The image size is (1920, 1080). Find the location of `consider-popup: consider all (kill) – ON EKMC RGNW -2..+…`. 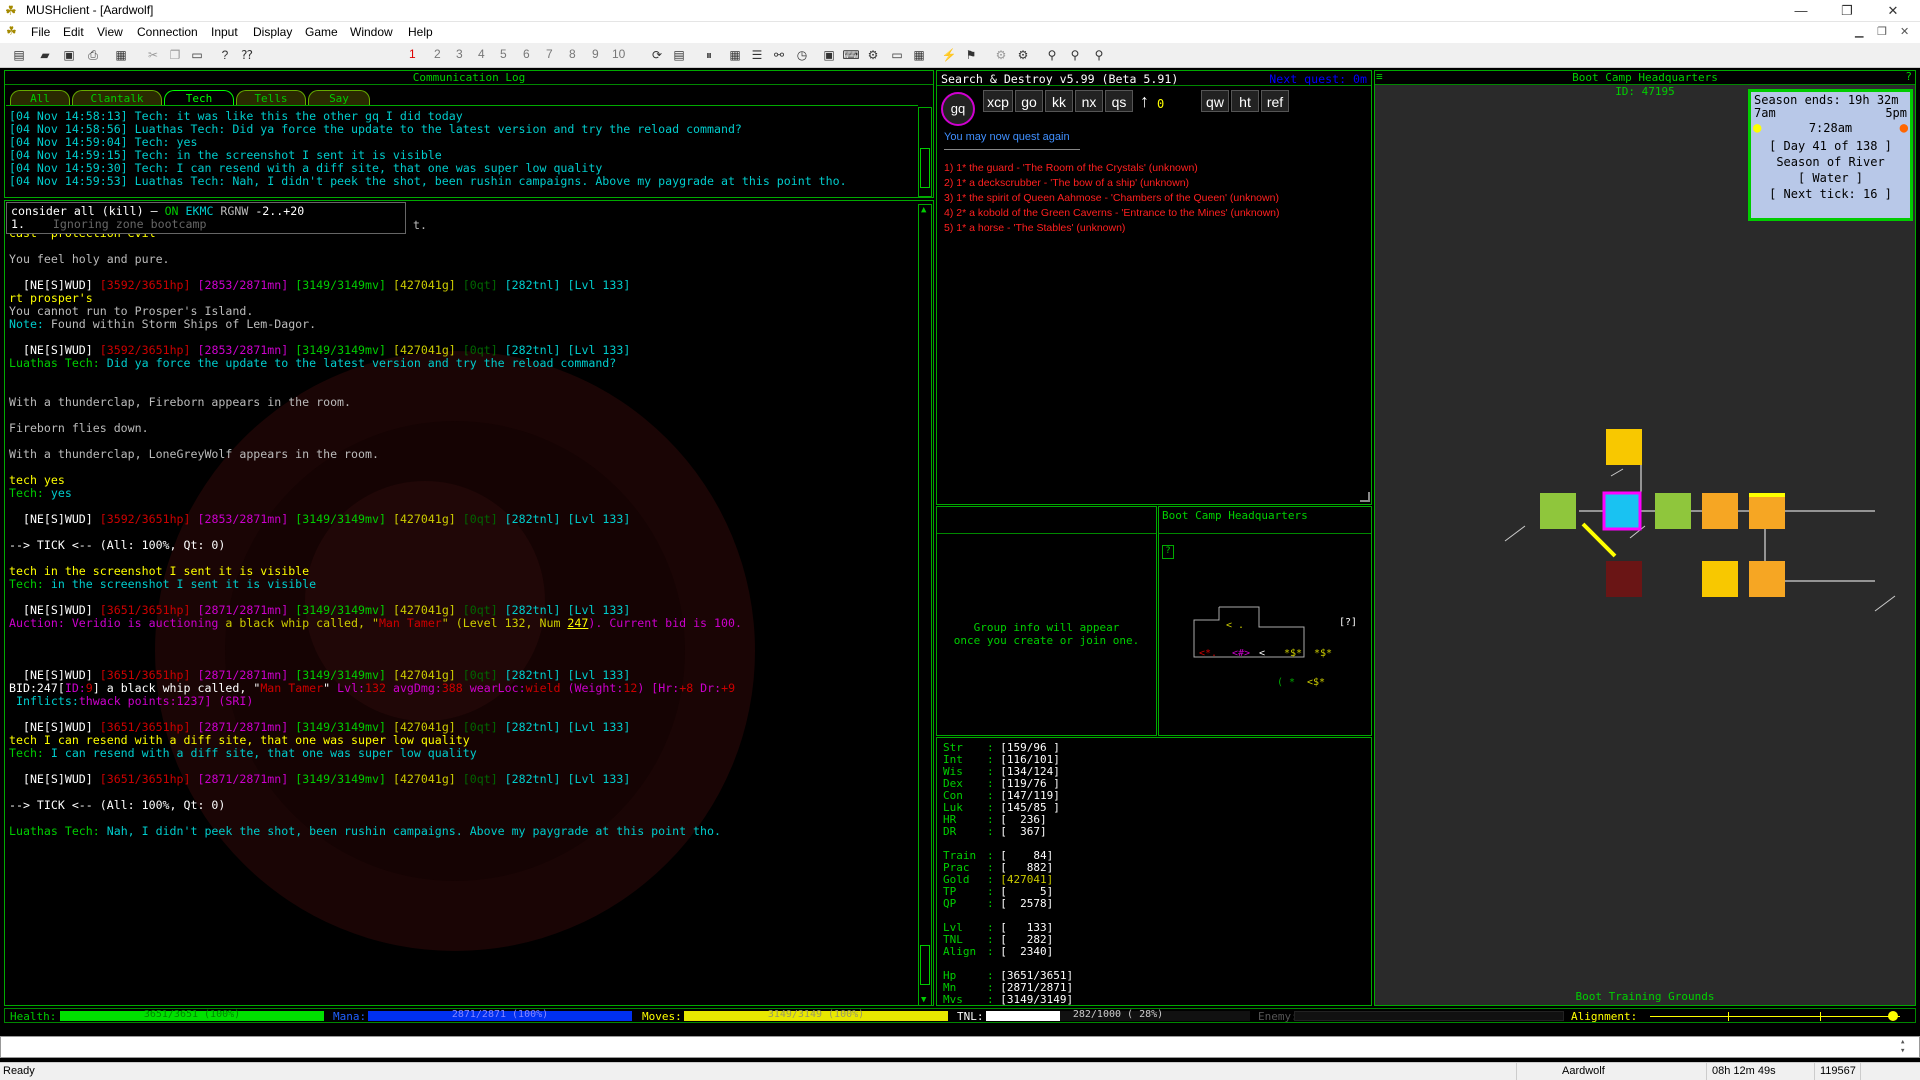

consider-popup: consider all (kill) – ON EKMC RGNW -2..+… is located at coordinates (206, 218).